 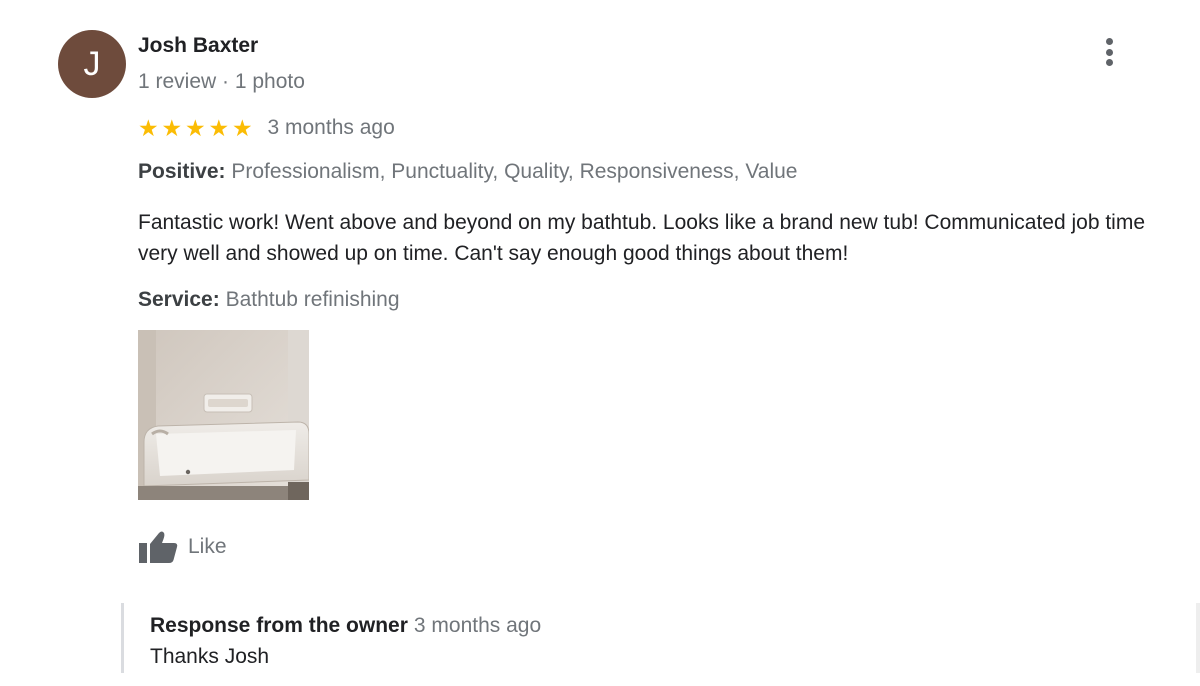 What do you see at coordinates (1109, 41) in the screenshot?
I see `vertical-dots-icon` at bounding box center [1109, 41].